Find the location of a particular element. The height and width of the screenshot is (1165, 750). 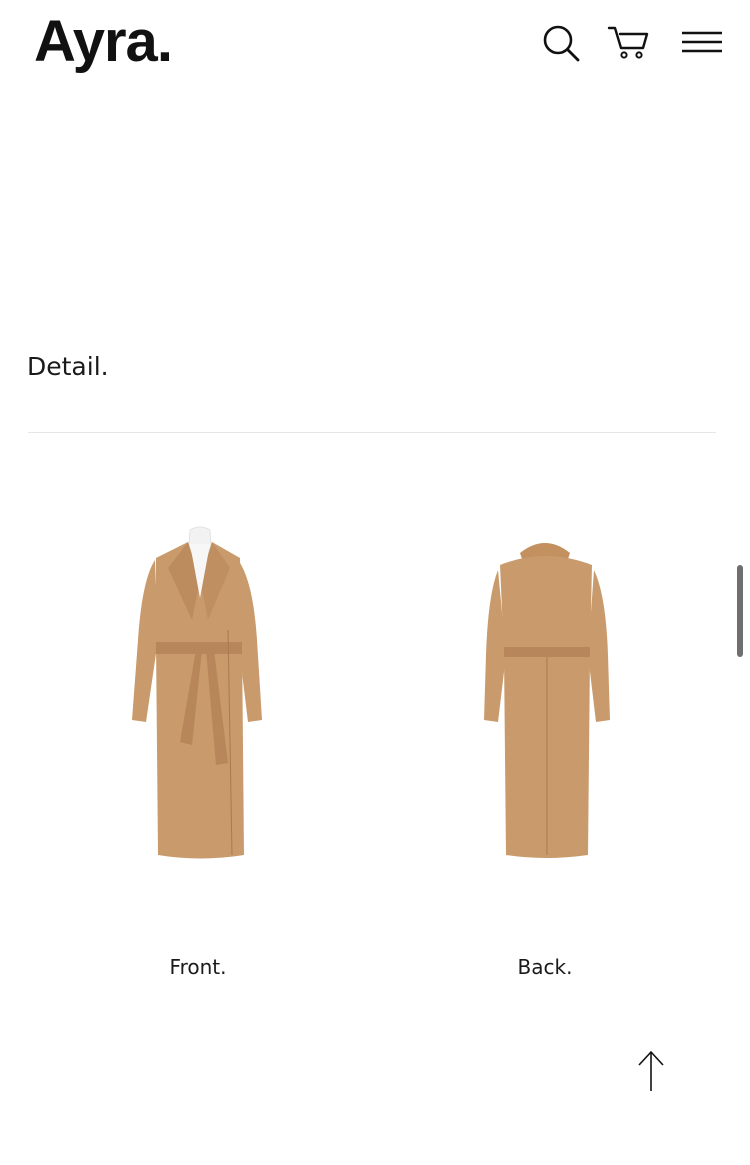

search-icon is located at coordinates (561, 43).